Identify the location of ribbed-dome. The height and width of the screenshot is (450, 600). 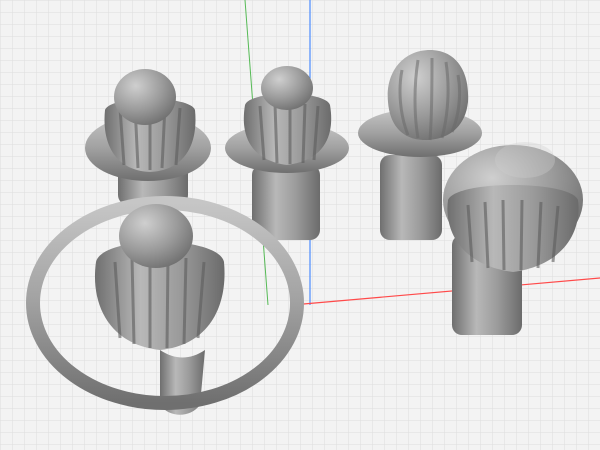
(428, 95).